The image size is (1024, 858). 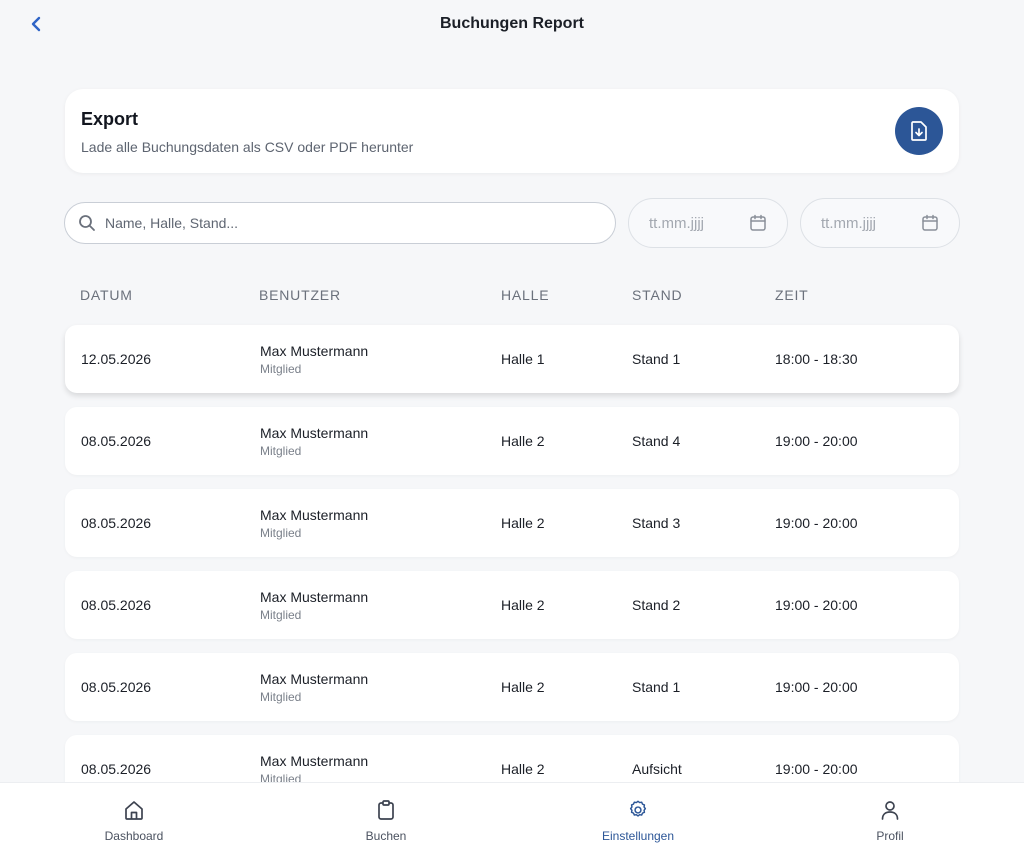 What do you see at coordinates (890, 836) in the screenshot?
I see `nav-label-profil: Profil` at bounding box center [890, 836].